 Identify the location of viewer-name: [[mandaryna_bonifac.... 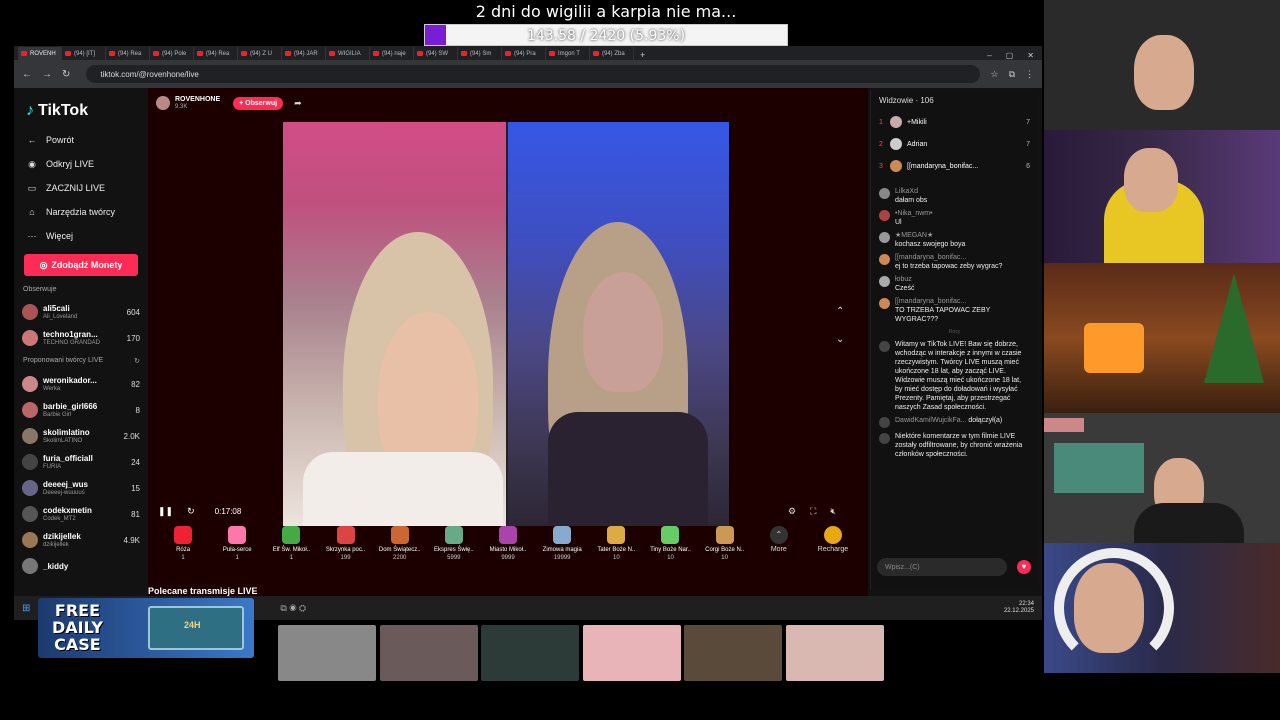
(943, 166).